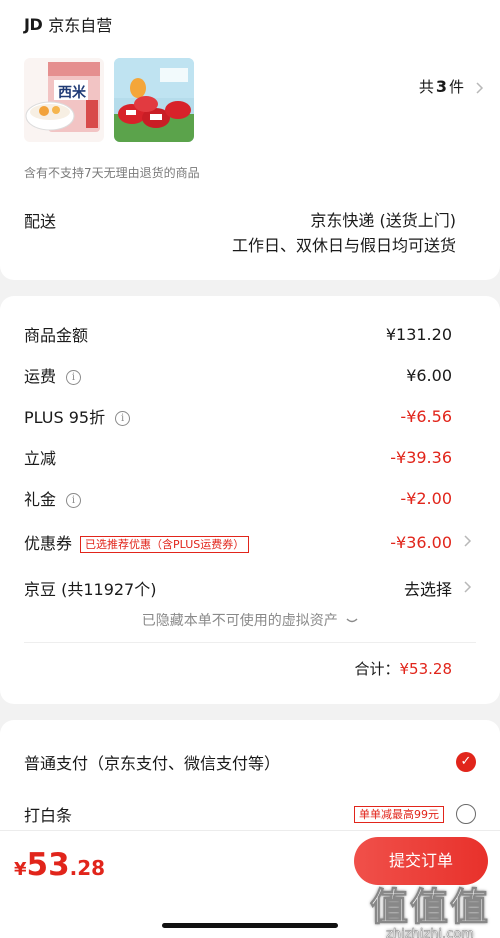 This screenshot has width=500, height=938. I want to click on payment-option-label: 打白条, so click(48, 815).